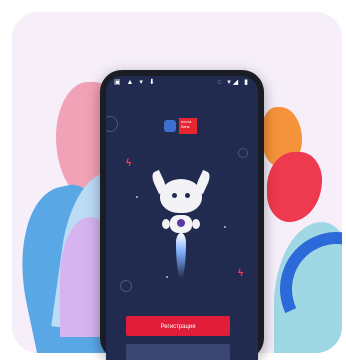  Describe the element at coordinates (187, 195) in the screenshot. I see `robot-eye-right` at that location.